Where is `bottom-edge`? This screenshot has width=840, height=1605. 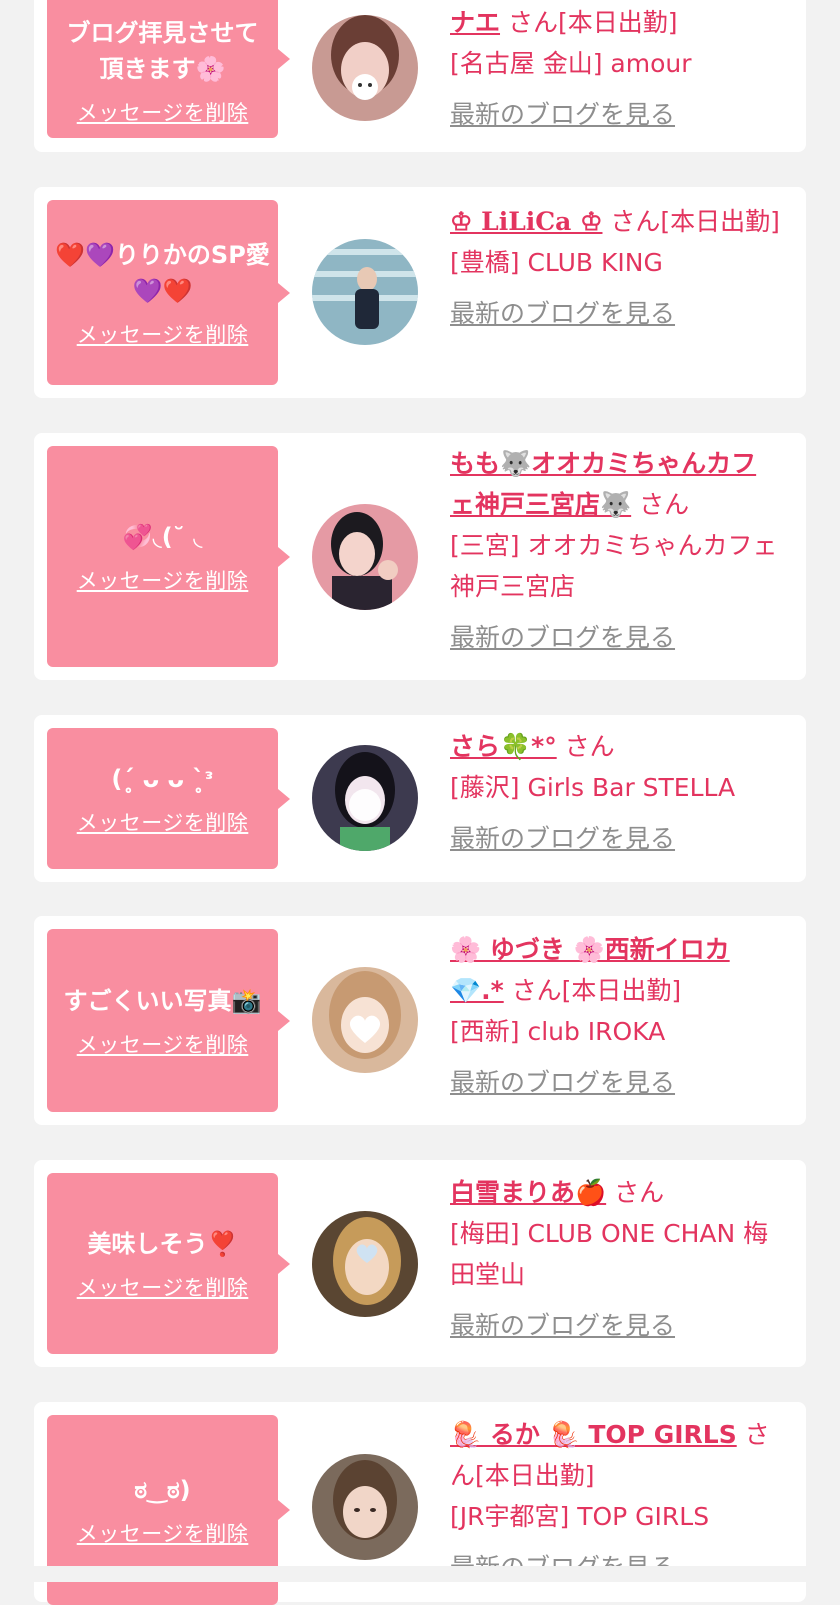 bottom-edge is located at coordinates (420, 1574).